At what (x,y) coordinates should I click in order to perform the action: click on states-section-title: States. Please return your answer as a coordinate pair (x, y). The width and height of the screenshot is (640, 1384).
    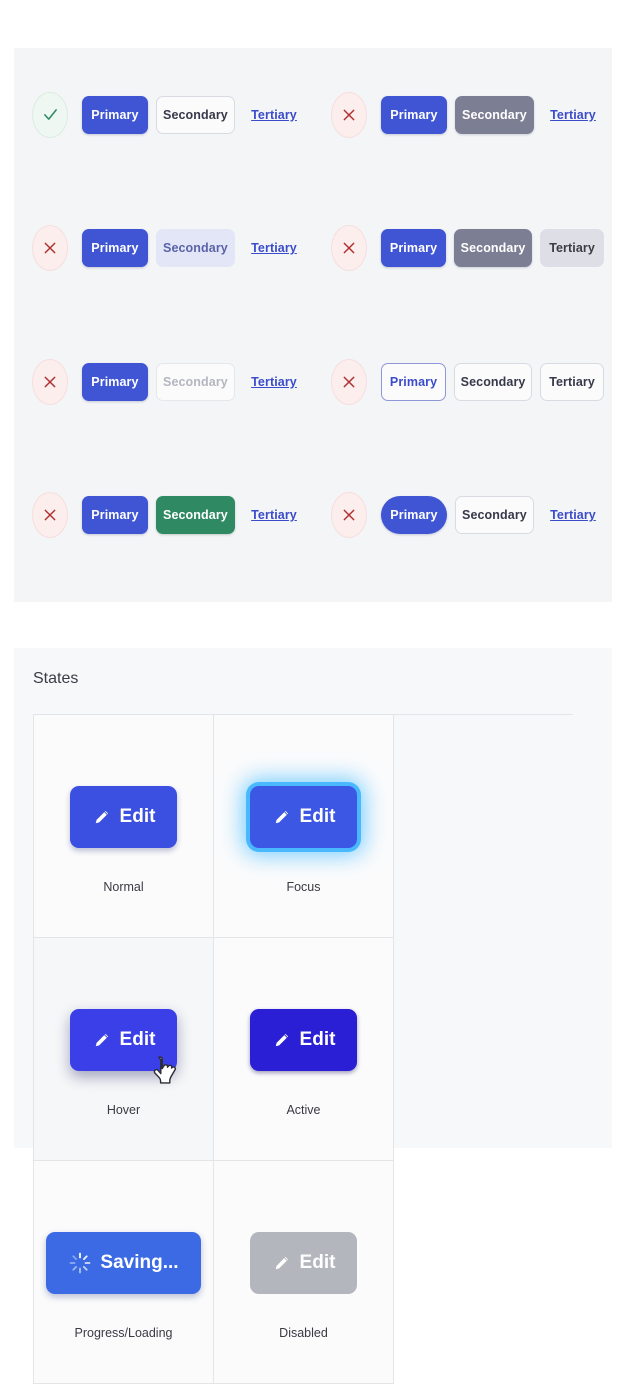
    Looking at the image, I should click on (56, 678).